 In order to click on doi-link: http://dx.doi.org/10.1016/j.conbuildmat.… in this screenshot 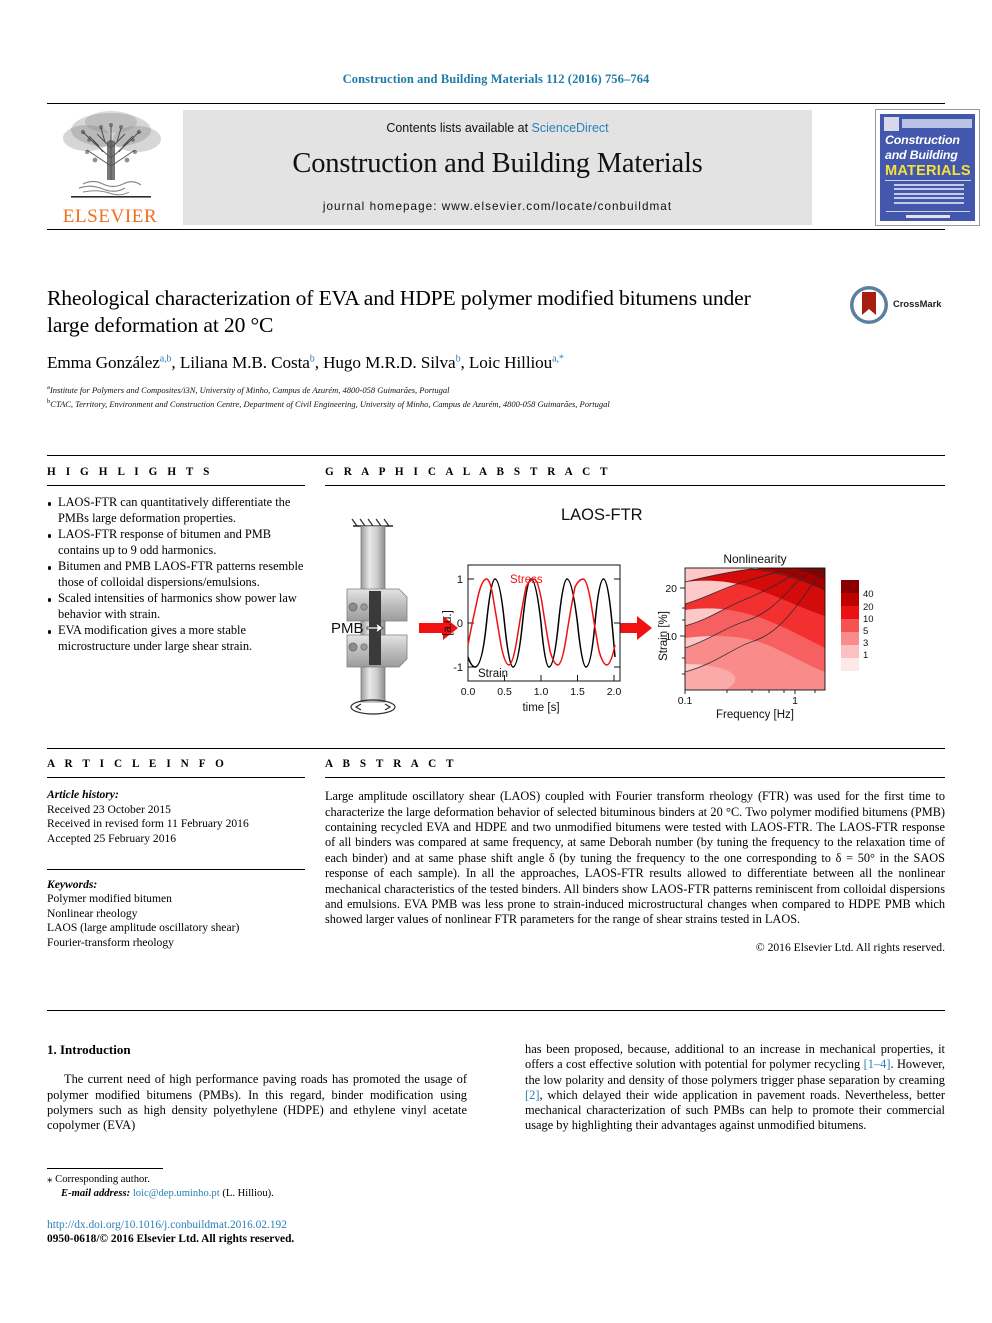, I will do `click(257, 1225)`.